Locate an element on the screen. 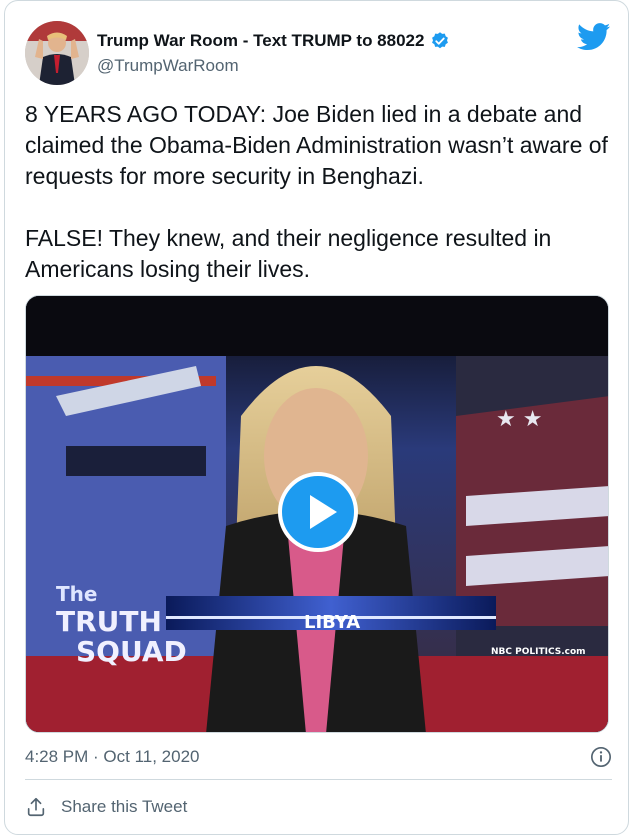 This screenshot has width=633, height=839. tweet-timestamp: 4:28 PM · Oct 11, 2020 is located at coordinates (112, 757).